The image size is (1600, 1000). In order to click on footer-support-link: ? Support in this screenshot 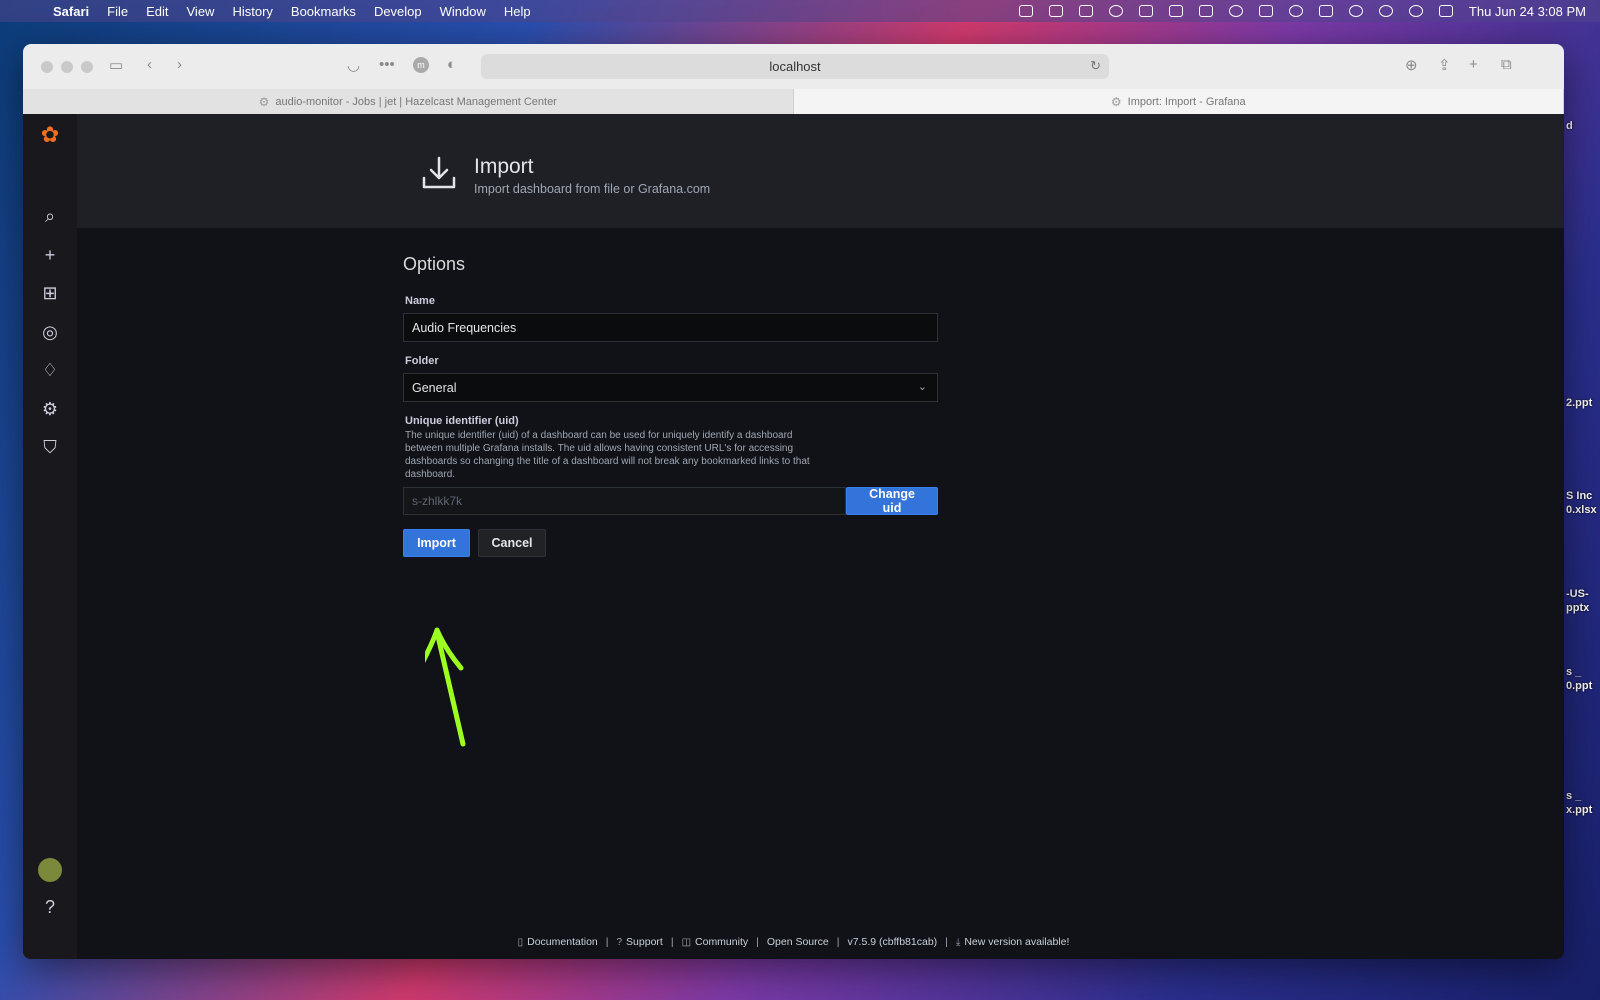, I will do `click(639, 942)`.